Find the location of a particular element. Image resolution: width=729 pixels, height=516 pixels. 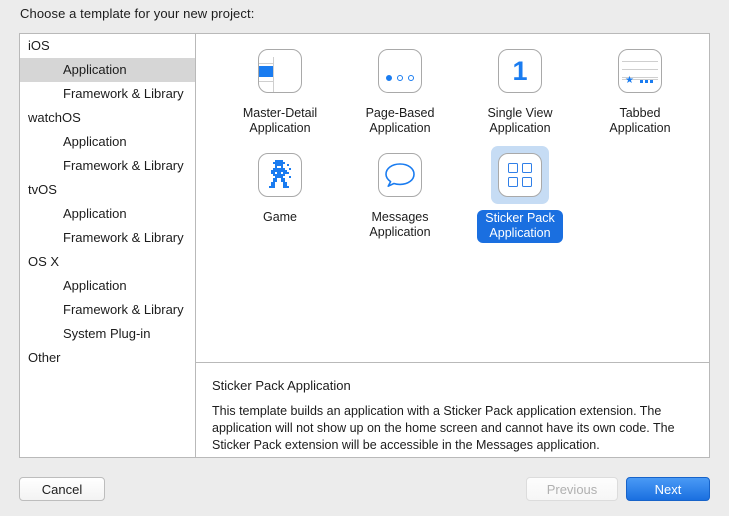

template-label: Messages Application is located at coordinates (399, 225).